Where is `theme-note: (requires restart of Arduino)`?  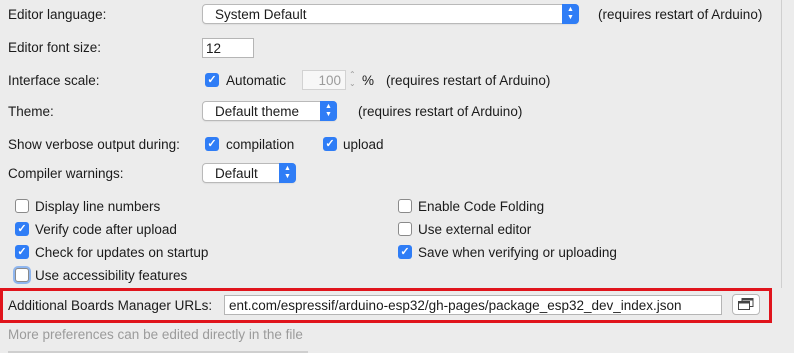 theme-note: (requires restart of Arduino) is located at coordinates (440, 111).